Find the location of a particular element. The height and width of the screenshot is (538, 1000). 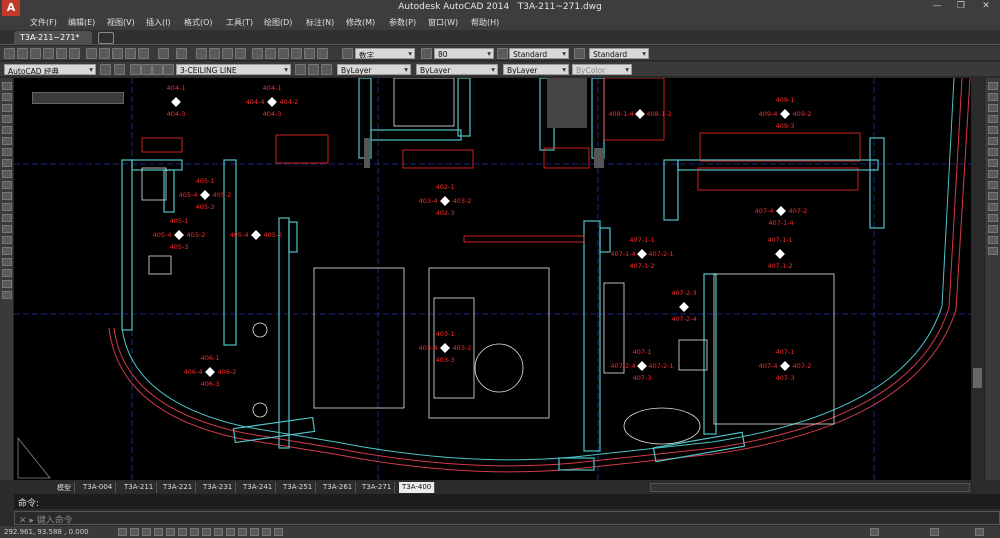

make-block-icon is located at coordinates (7, 218).